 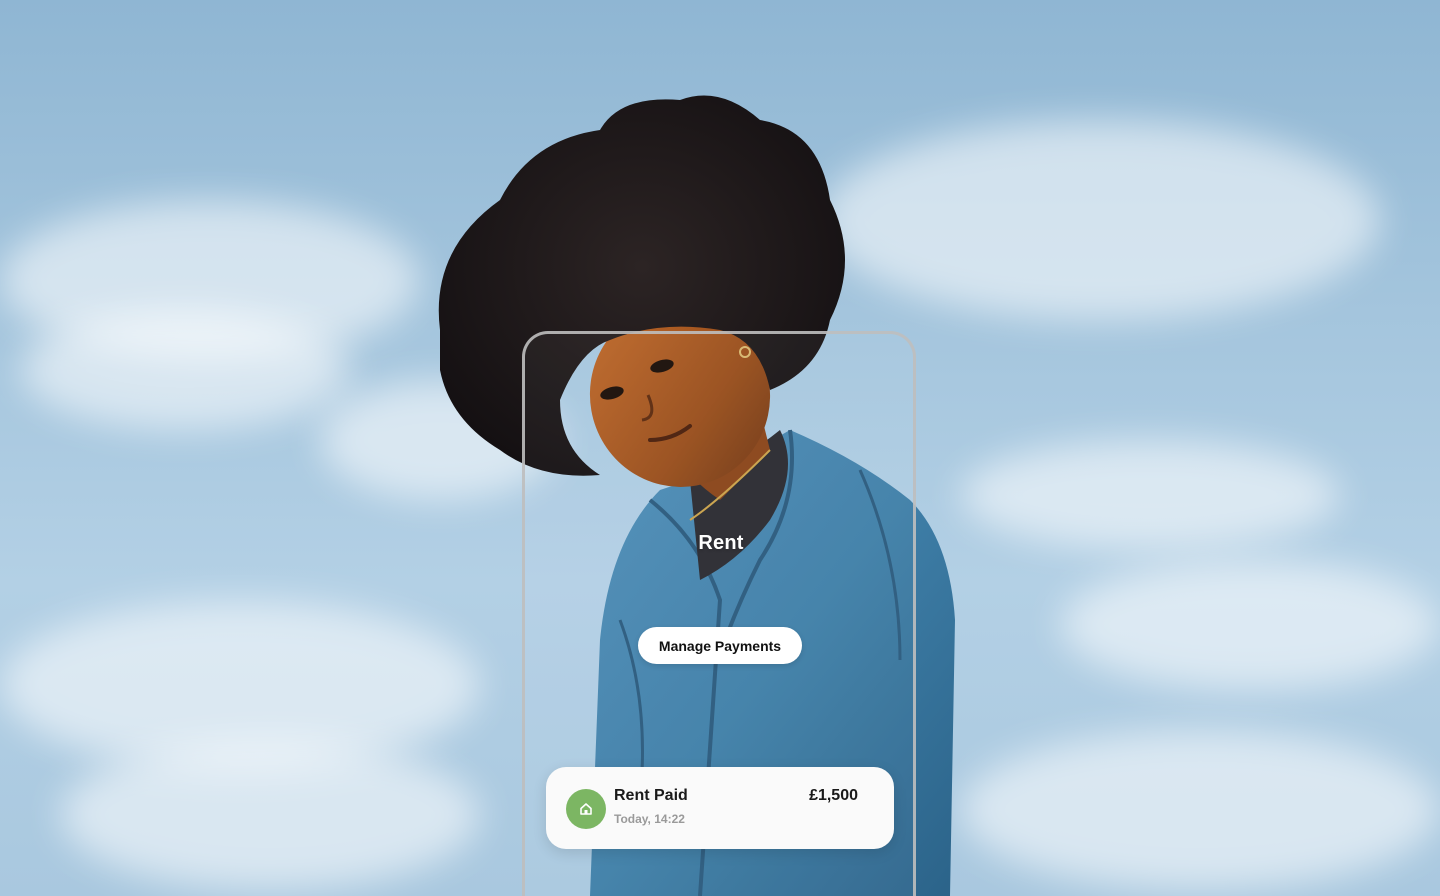 What do you see at coordinates (586, 809) in the screenshot?
I see `home-icon` at bounding box center [586, 809].